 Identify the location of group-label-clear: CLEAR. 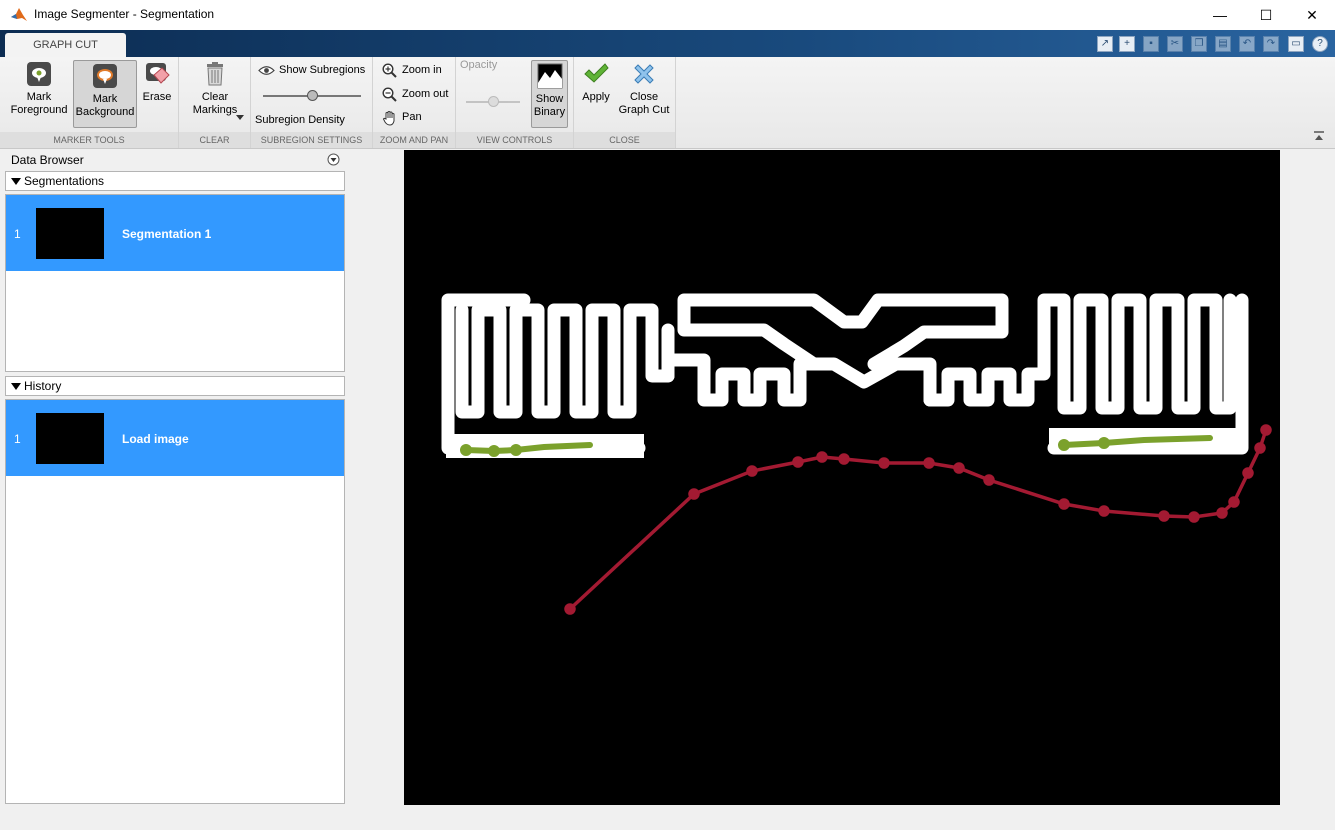
(214, 140).